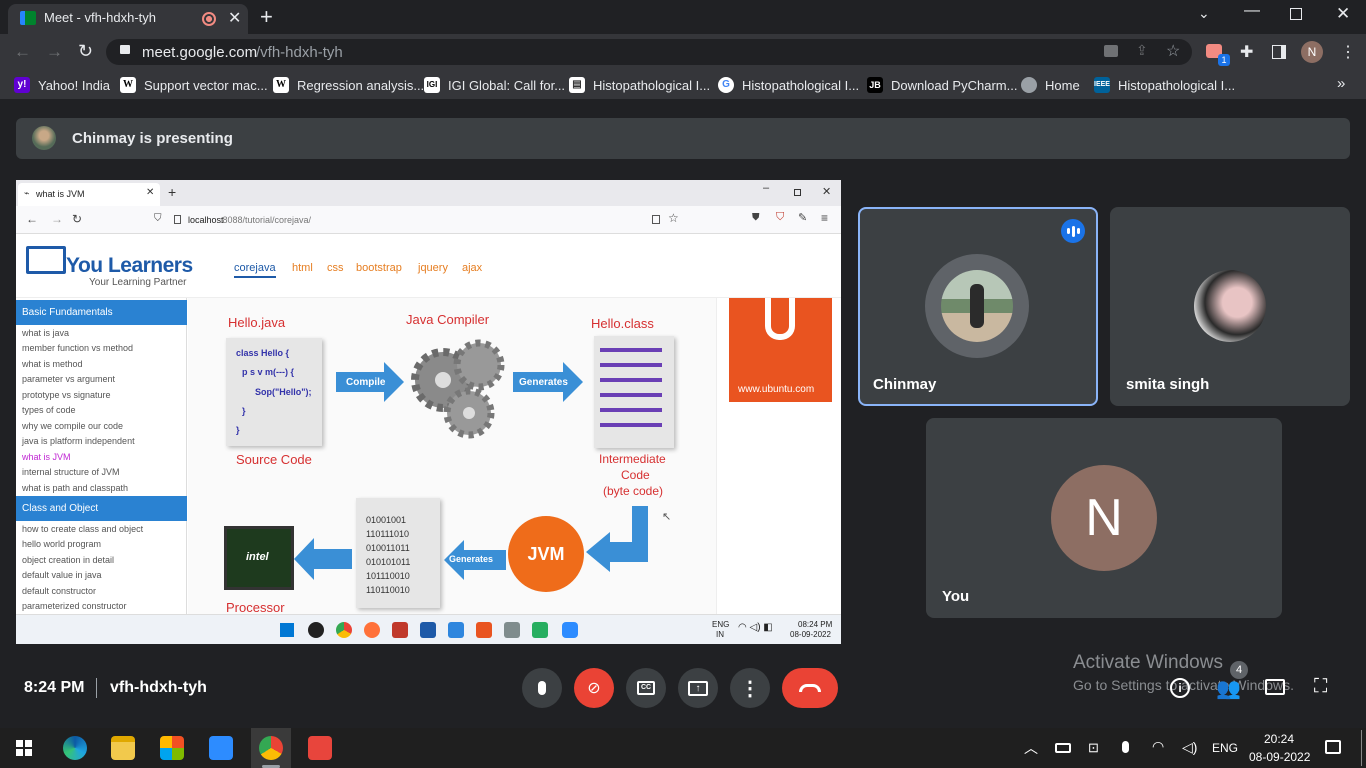 This screenshot has width=1366, height=768. Describe the element at coordinates (1158, 746) in the screenshot. I see `tray-wifi-icon: ◠` at that location.